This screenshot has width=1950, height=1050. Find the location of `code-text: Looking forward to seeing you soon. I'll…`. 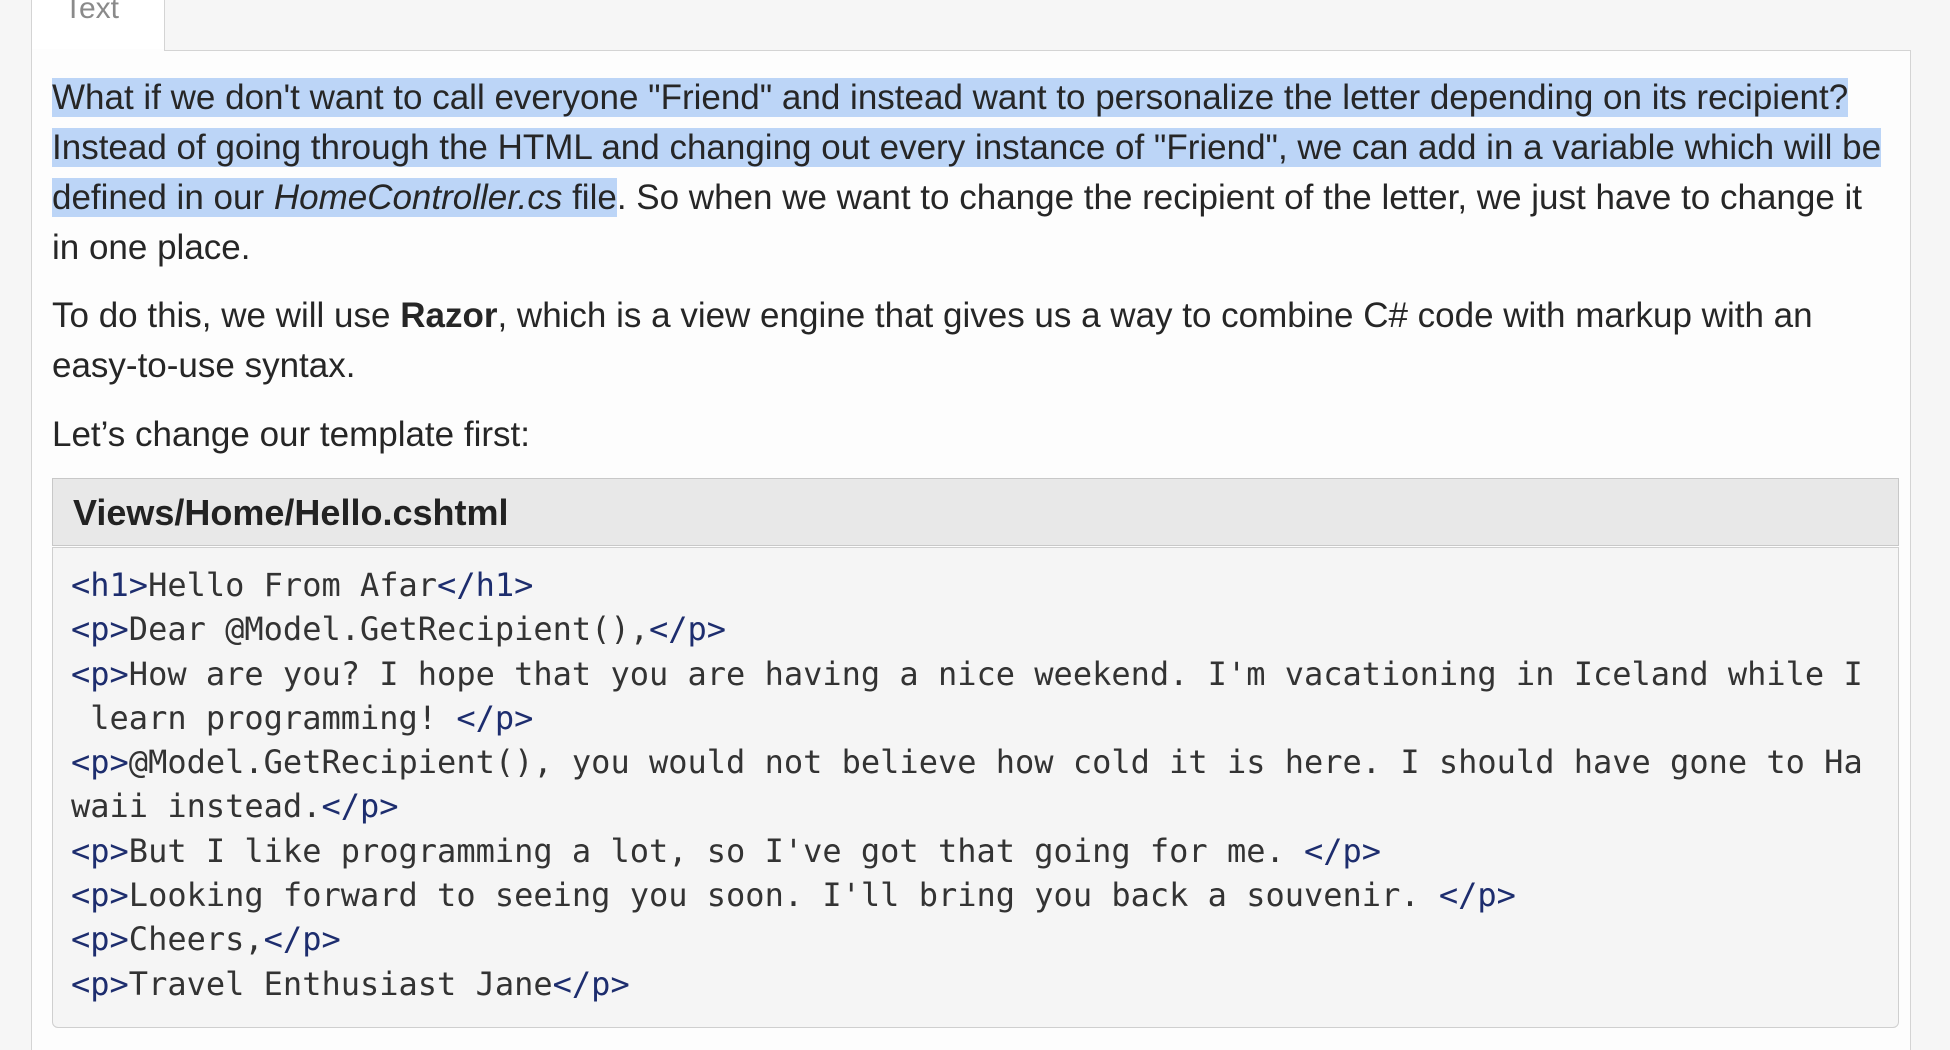

code-text: Looking forward to seeing you soon. I'll… is located at coordinates (783, 895).